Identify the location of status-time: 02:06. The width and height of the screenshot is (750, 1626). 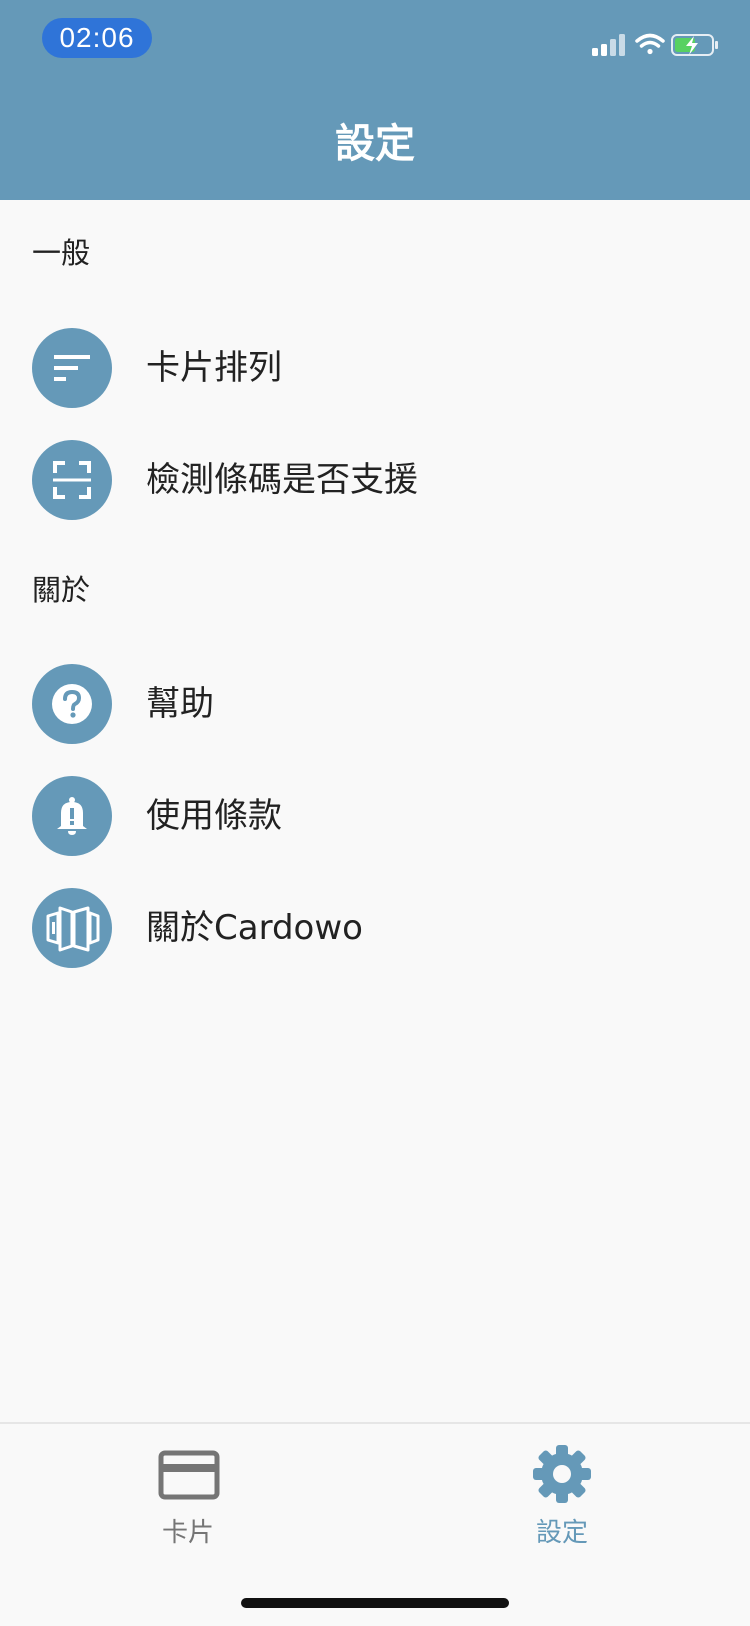
(97, 38).